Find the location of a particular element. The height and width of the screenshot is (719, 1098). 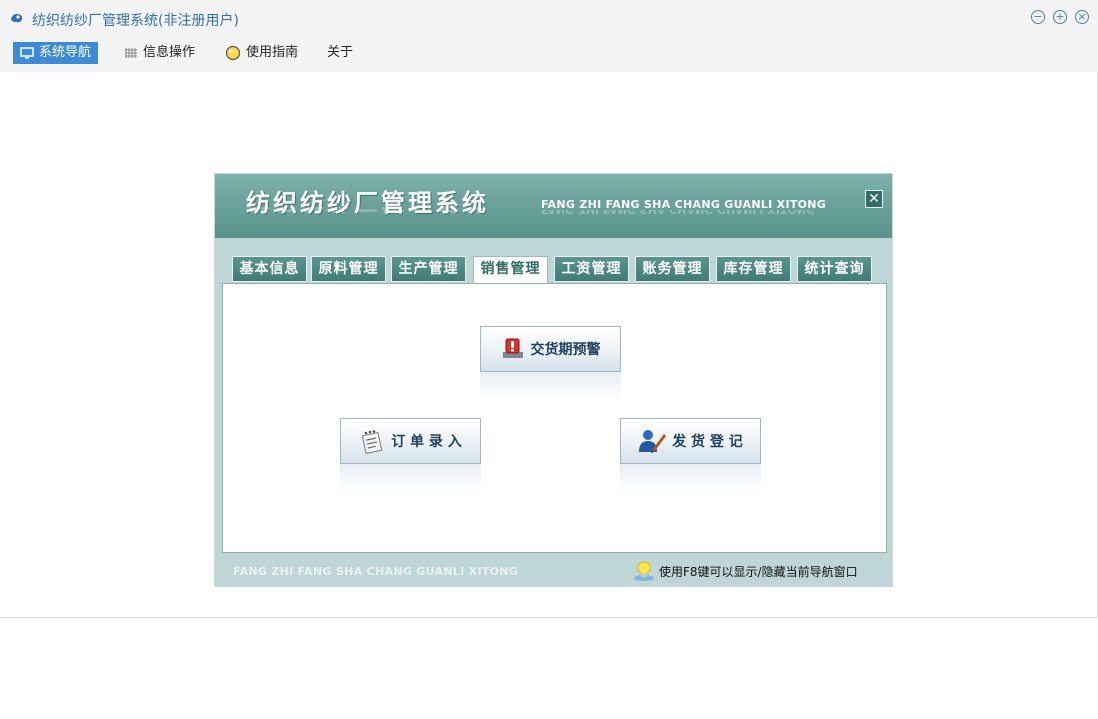

menu-system-navigation: 系统导航 is located at coordinates (56, 53).